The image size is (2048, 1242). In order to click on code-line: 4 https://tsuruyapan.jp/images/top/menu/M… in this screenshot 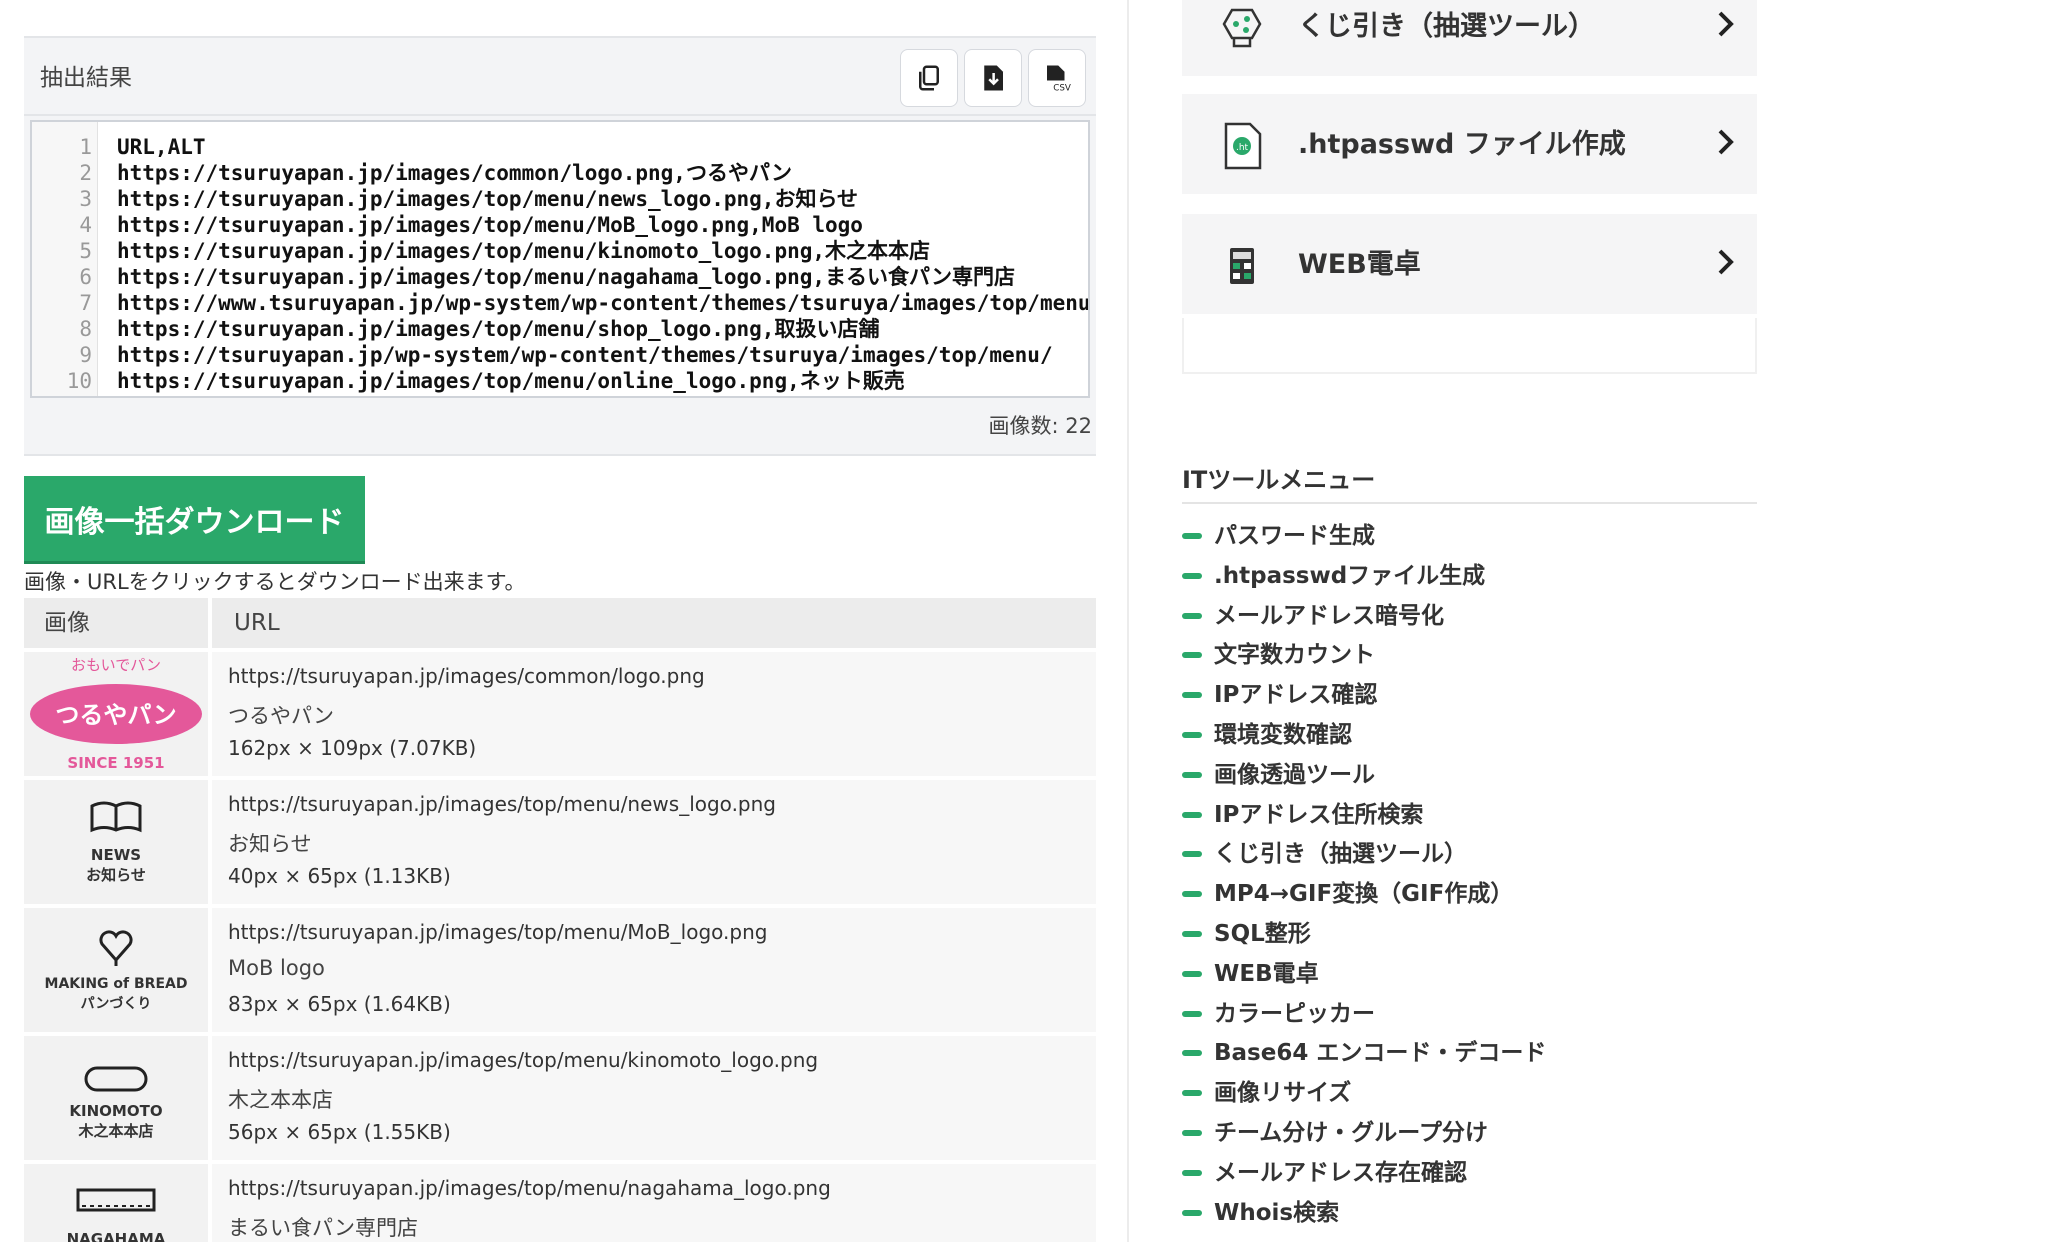, I will do `click(471, 225)`.